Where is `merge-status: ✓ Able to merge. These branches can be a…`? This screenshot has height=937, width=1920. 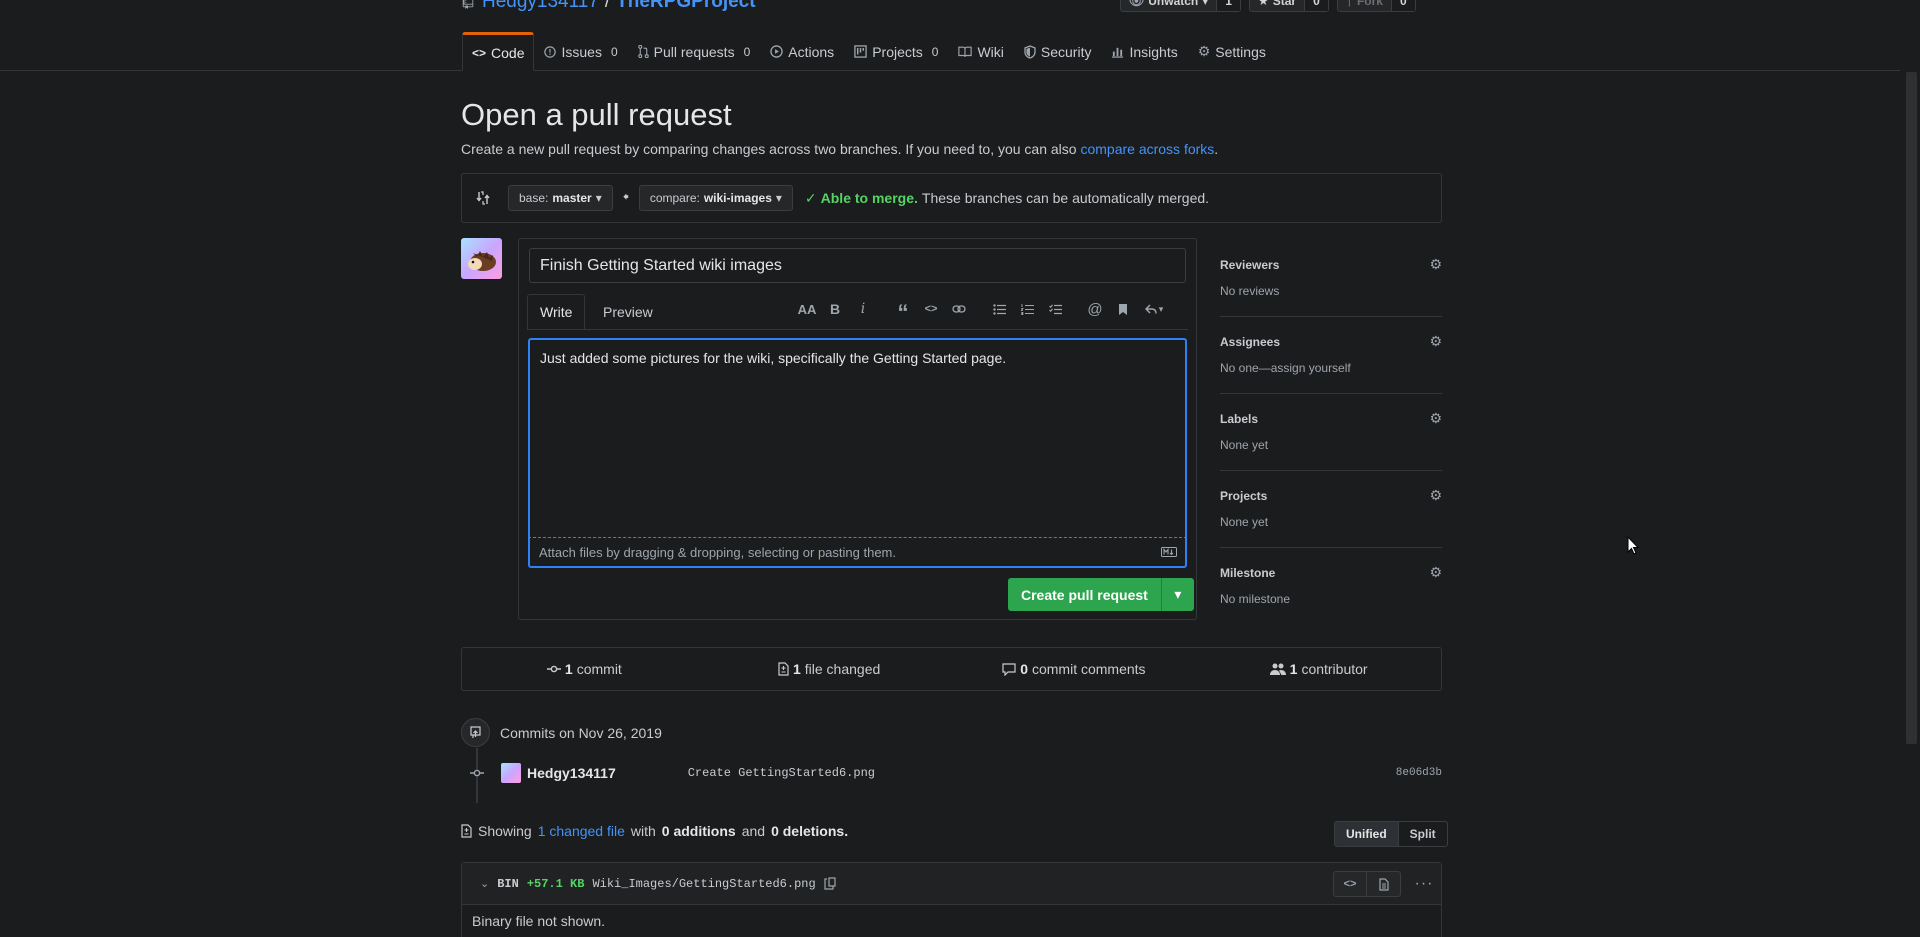 merge-status: ✓ Able to merge. These branches can be a… is located at coordinates (1007, 198).